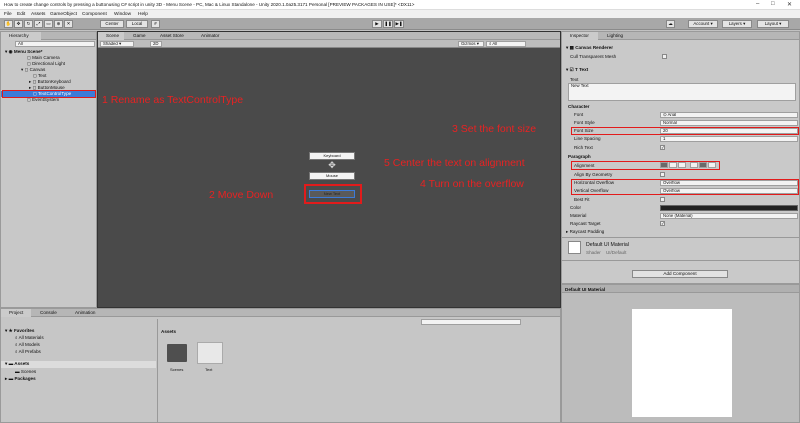  What do you see at coordinates (662, 199) in the screenshot?
I see `best-fit-checkbox` at bounding box center [662, 199].